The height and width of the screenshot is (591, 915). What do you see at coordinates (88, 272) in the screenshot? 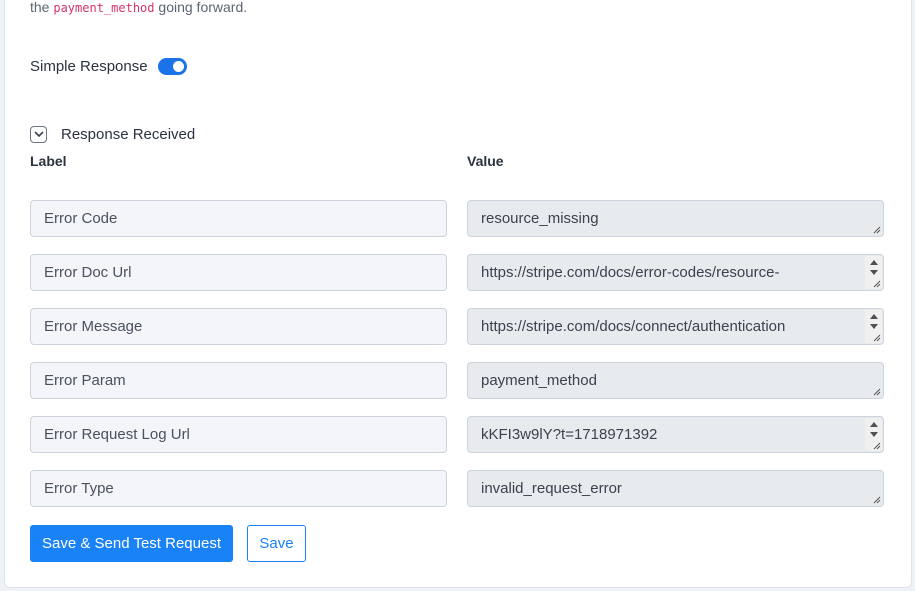
I see `label-text: Error Doc Url` at bounding box center [88, 272].